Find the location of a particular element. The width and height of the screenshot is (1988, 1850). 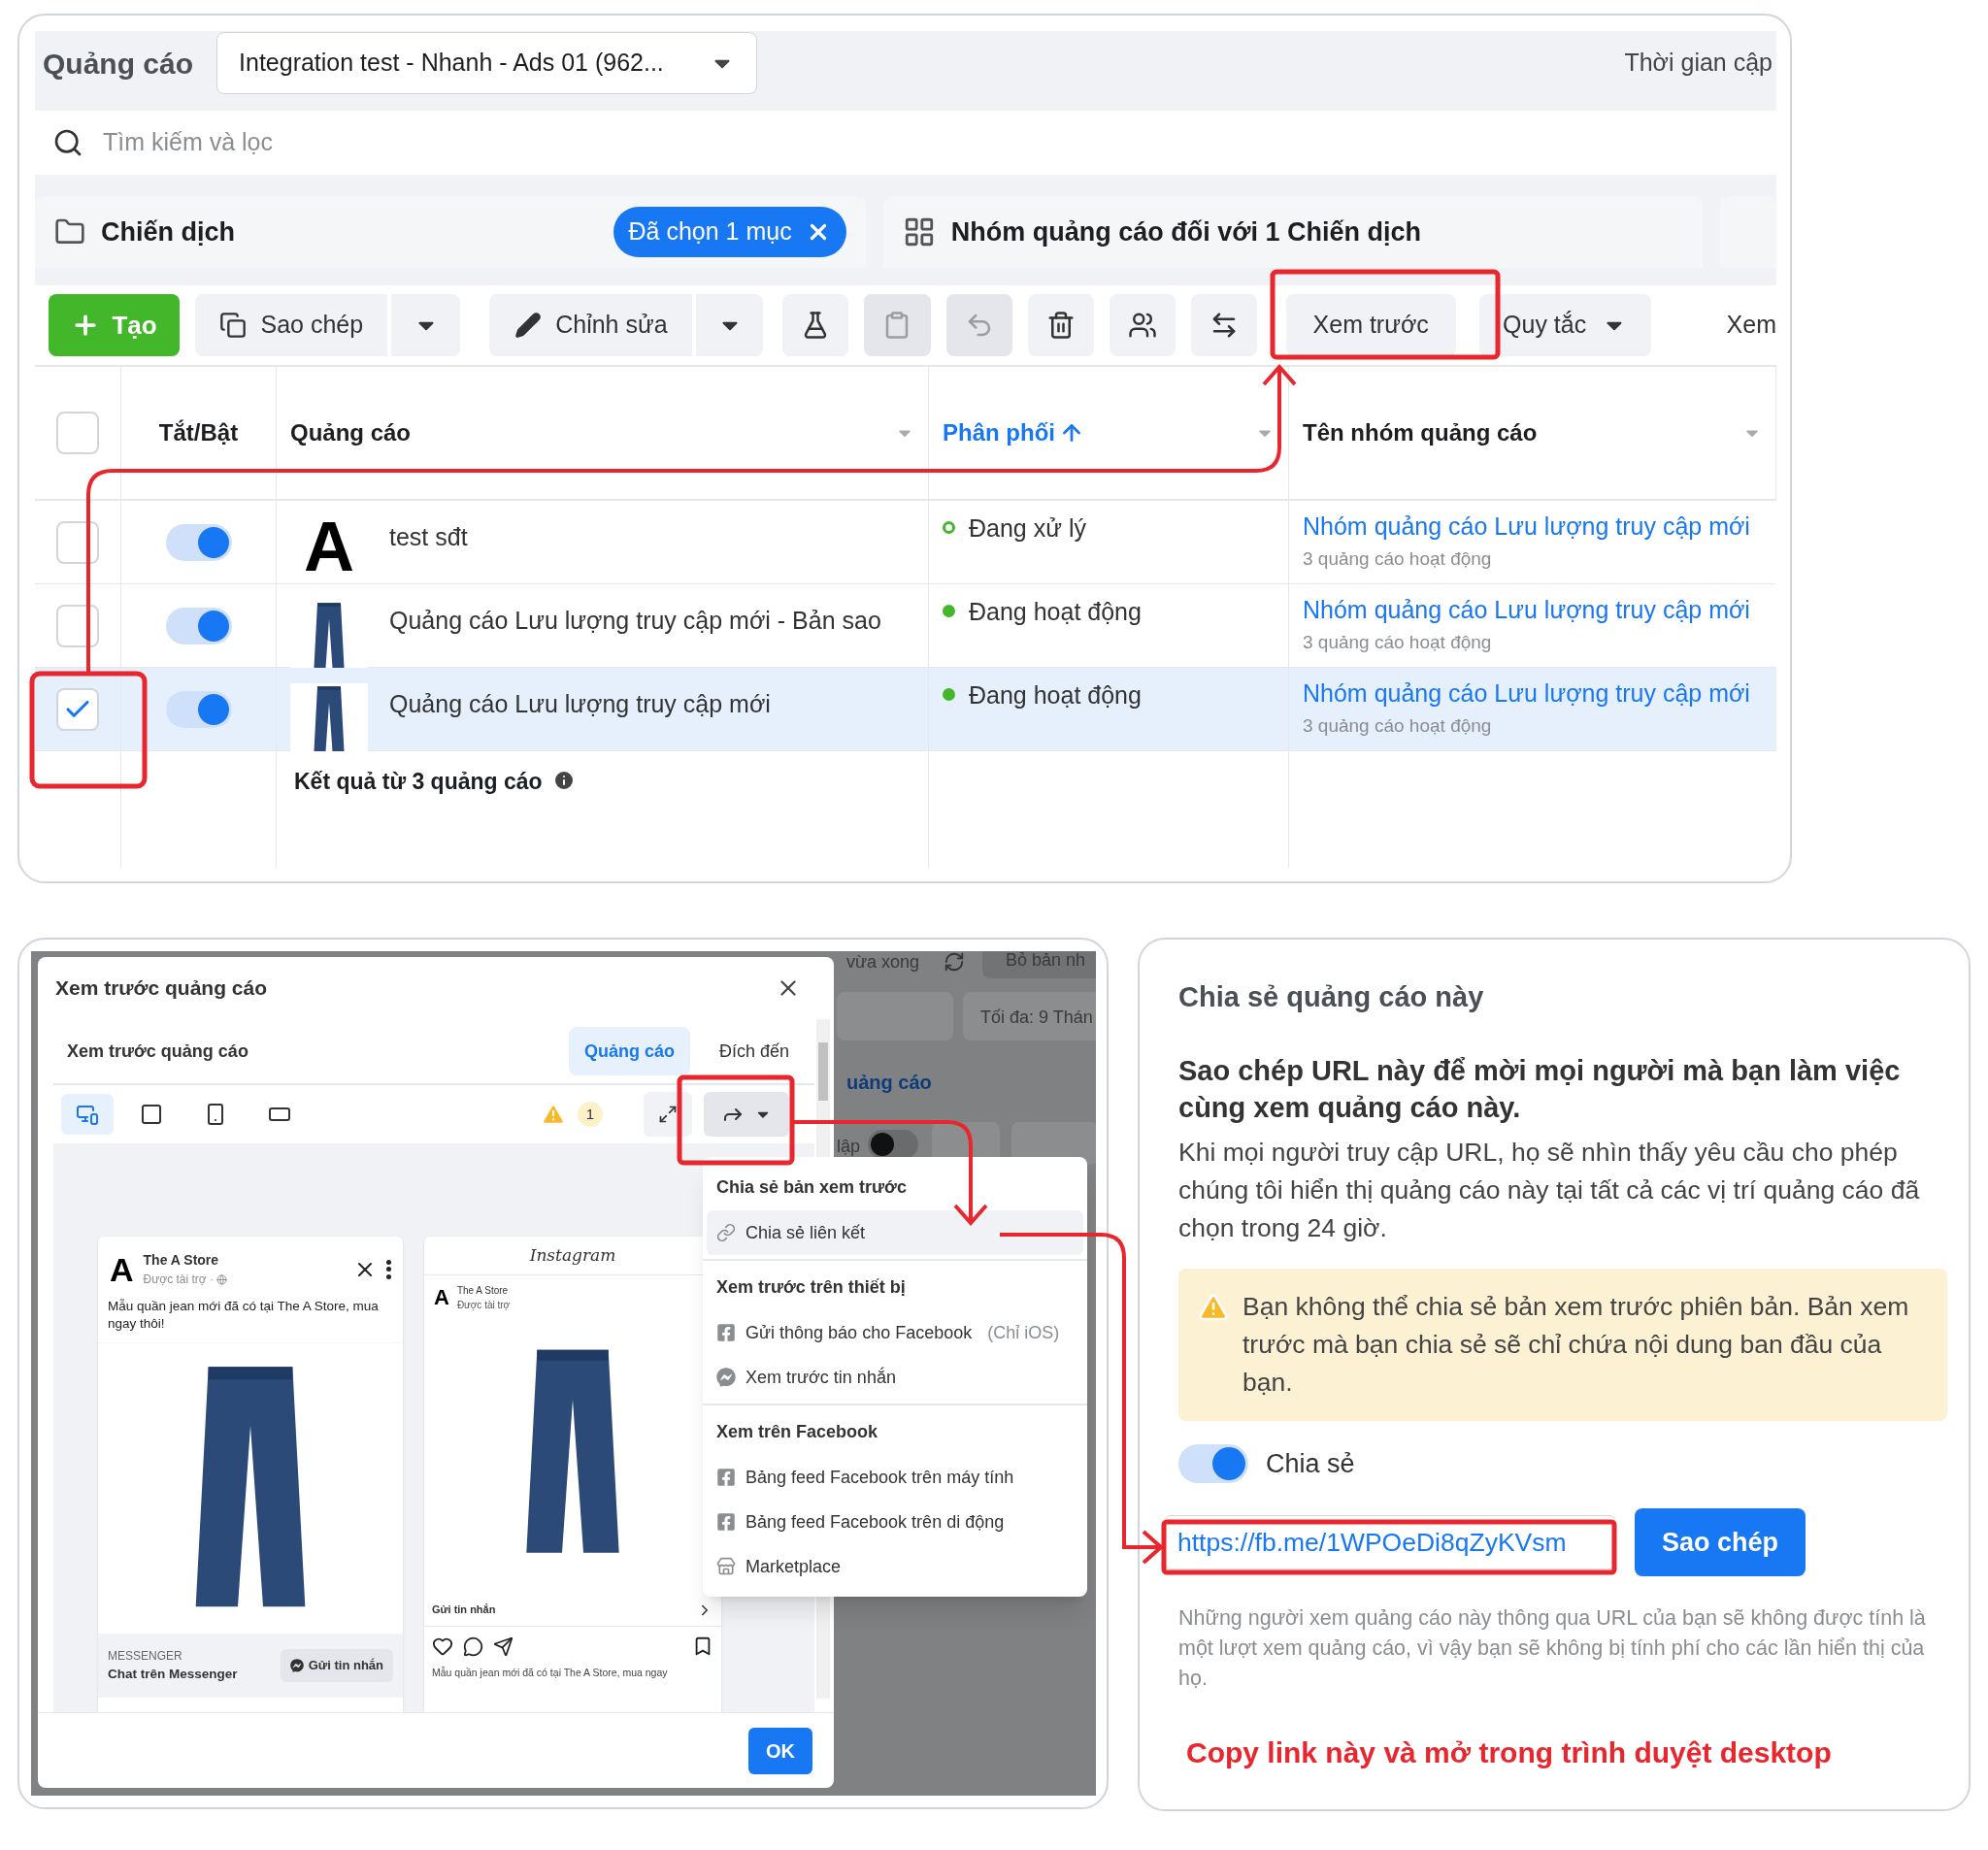

caption: Mẫu quần jean mới đã có tại The A Store, mua ngay is located at coordinates (550, 1673).